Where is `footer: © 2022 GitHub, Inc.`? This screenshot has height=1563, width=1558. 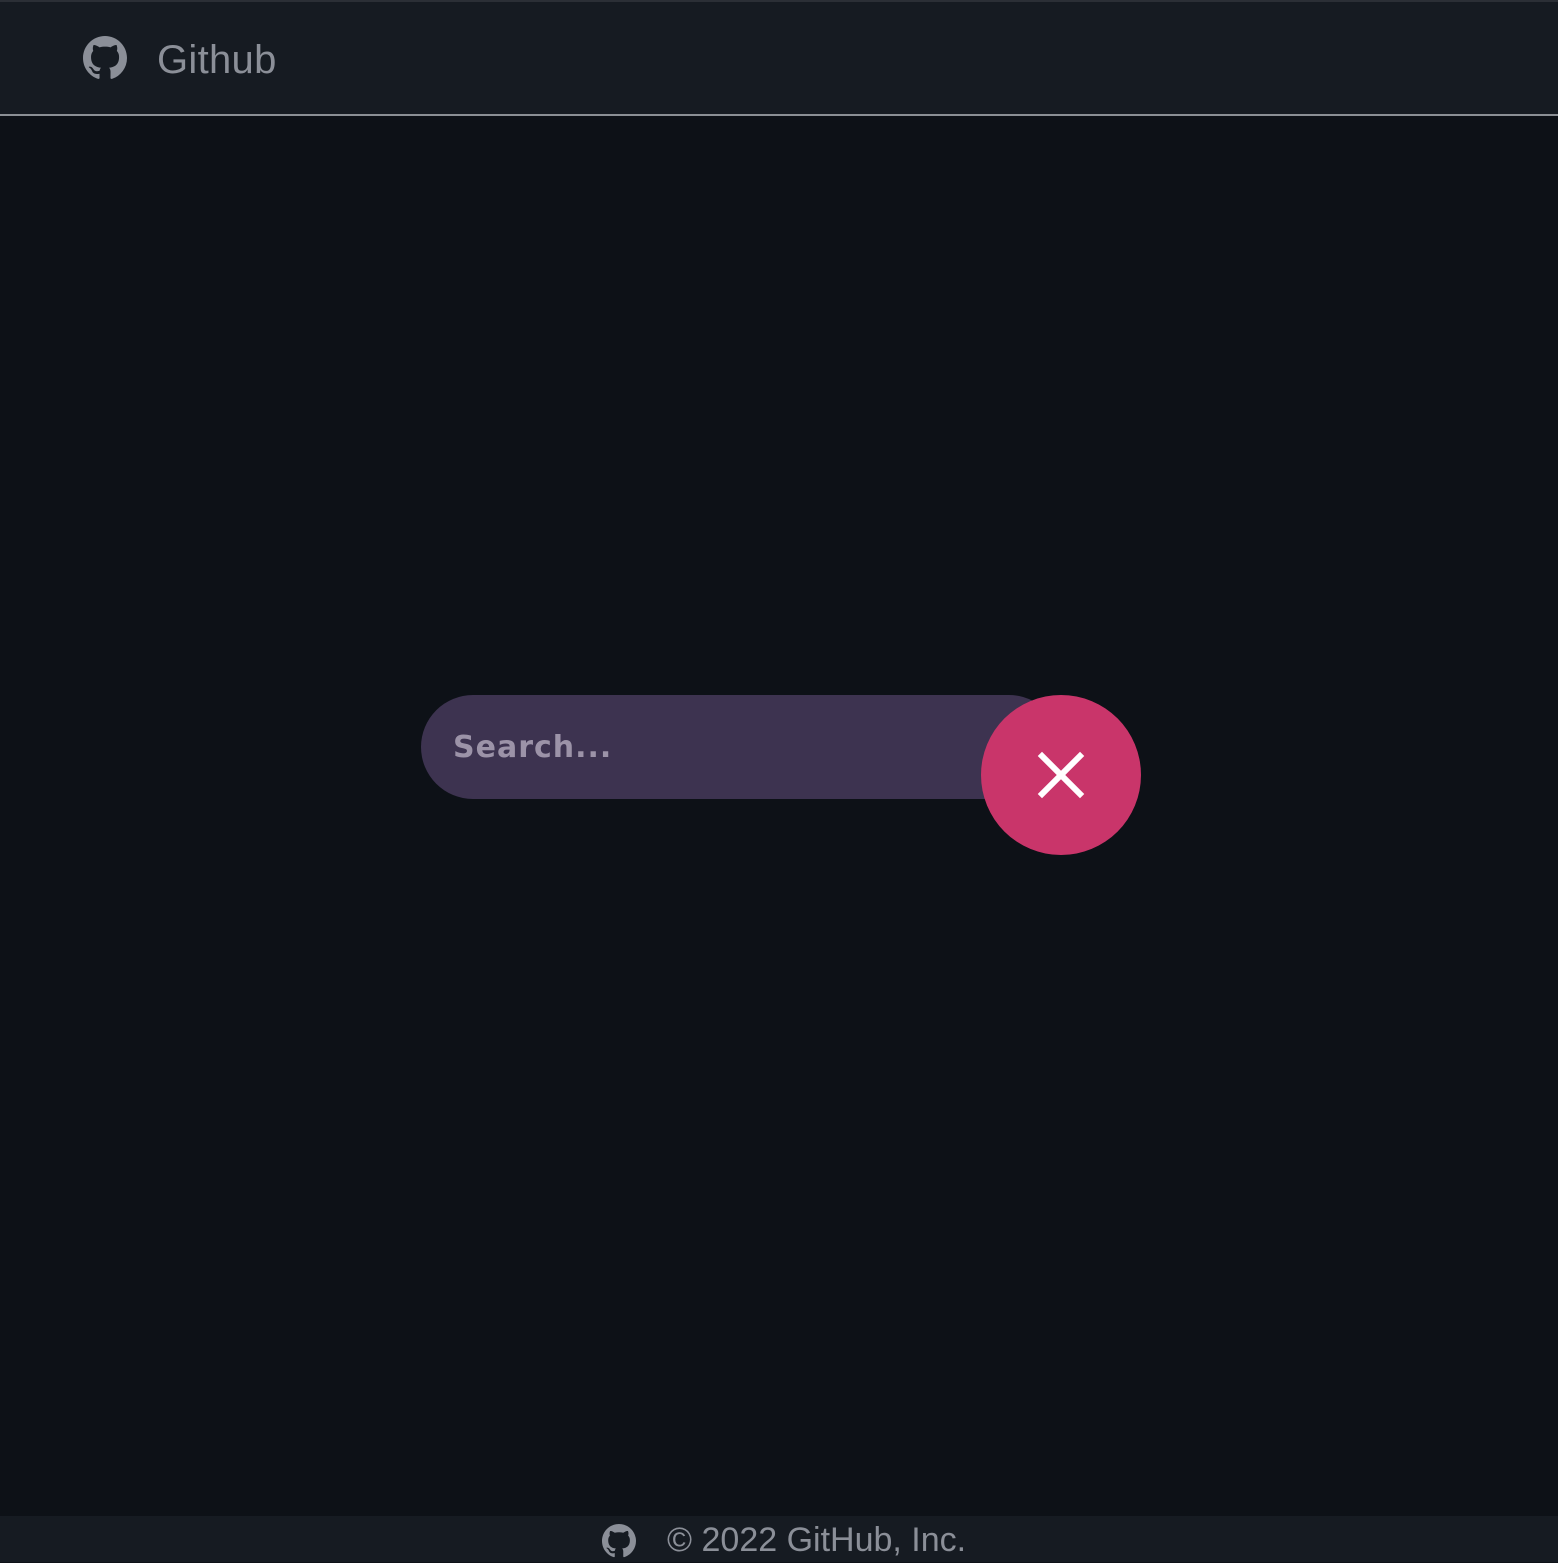 footer: © 2022 GitHub, Inc. is located at coordinates (779, 1539).